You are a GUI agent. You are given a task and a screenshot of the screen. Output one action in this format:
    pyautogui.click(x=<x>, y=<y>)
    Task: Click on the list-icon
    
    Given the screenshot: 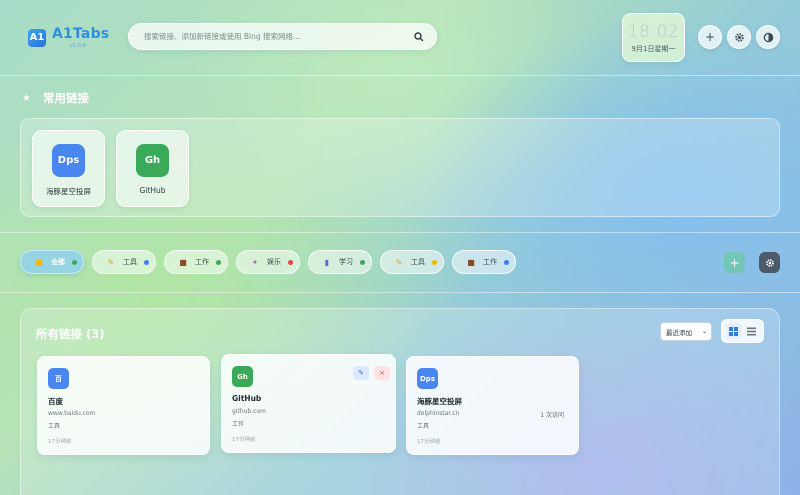 What is the action you would take?
    pyautogui.click(x=751, y=331)
    